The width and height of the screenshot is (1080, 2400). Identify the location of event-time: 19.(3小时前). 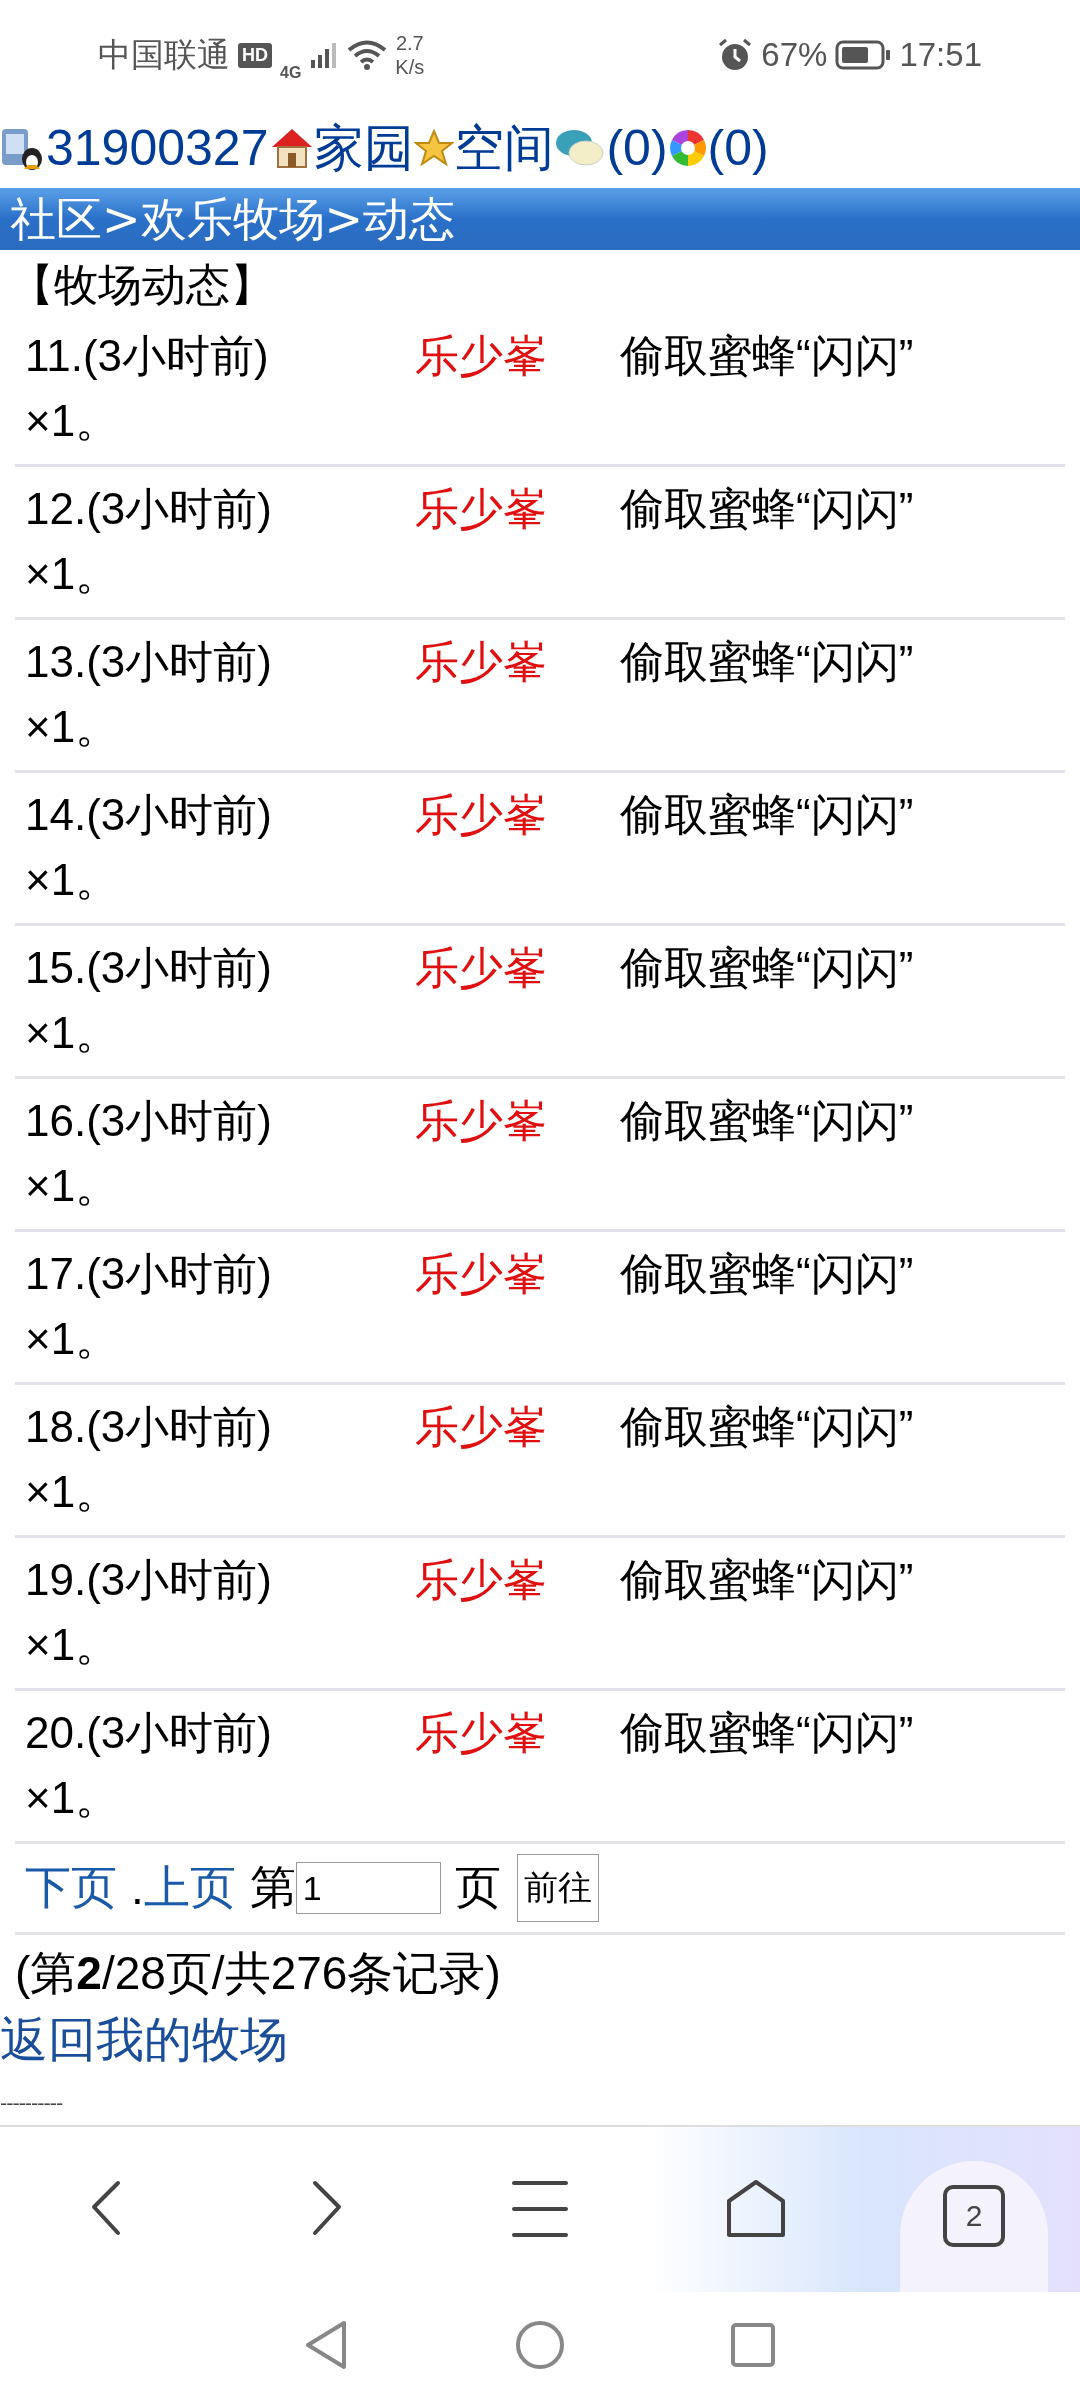
(149, 1580).